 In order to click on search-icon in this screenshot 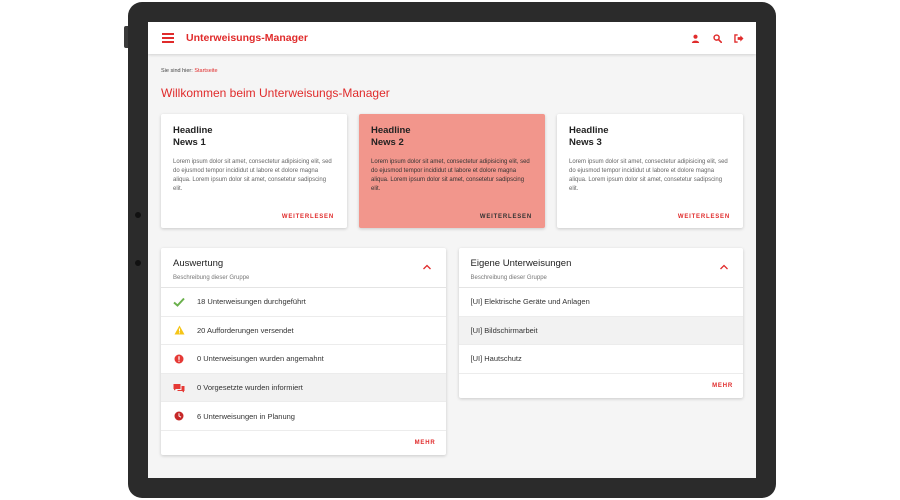, I will do `click(717, 38)`.